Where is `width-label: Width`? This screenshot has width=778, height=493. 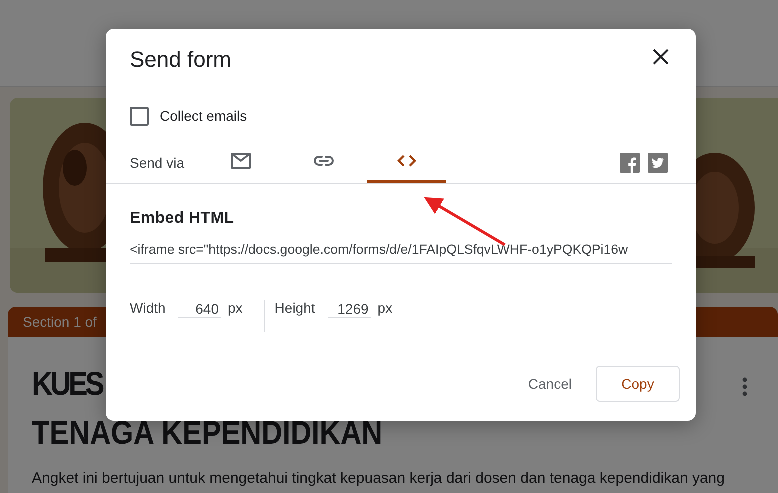 width-label: Width is located at coordinates (148, 308).